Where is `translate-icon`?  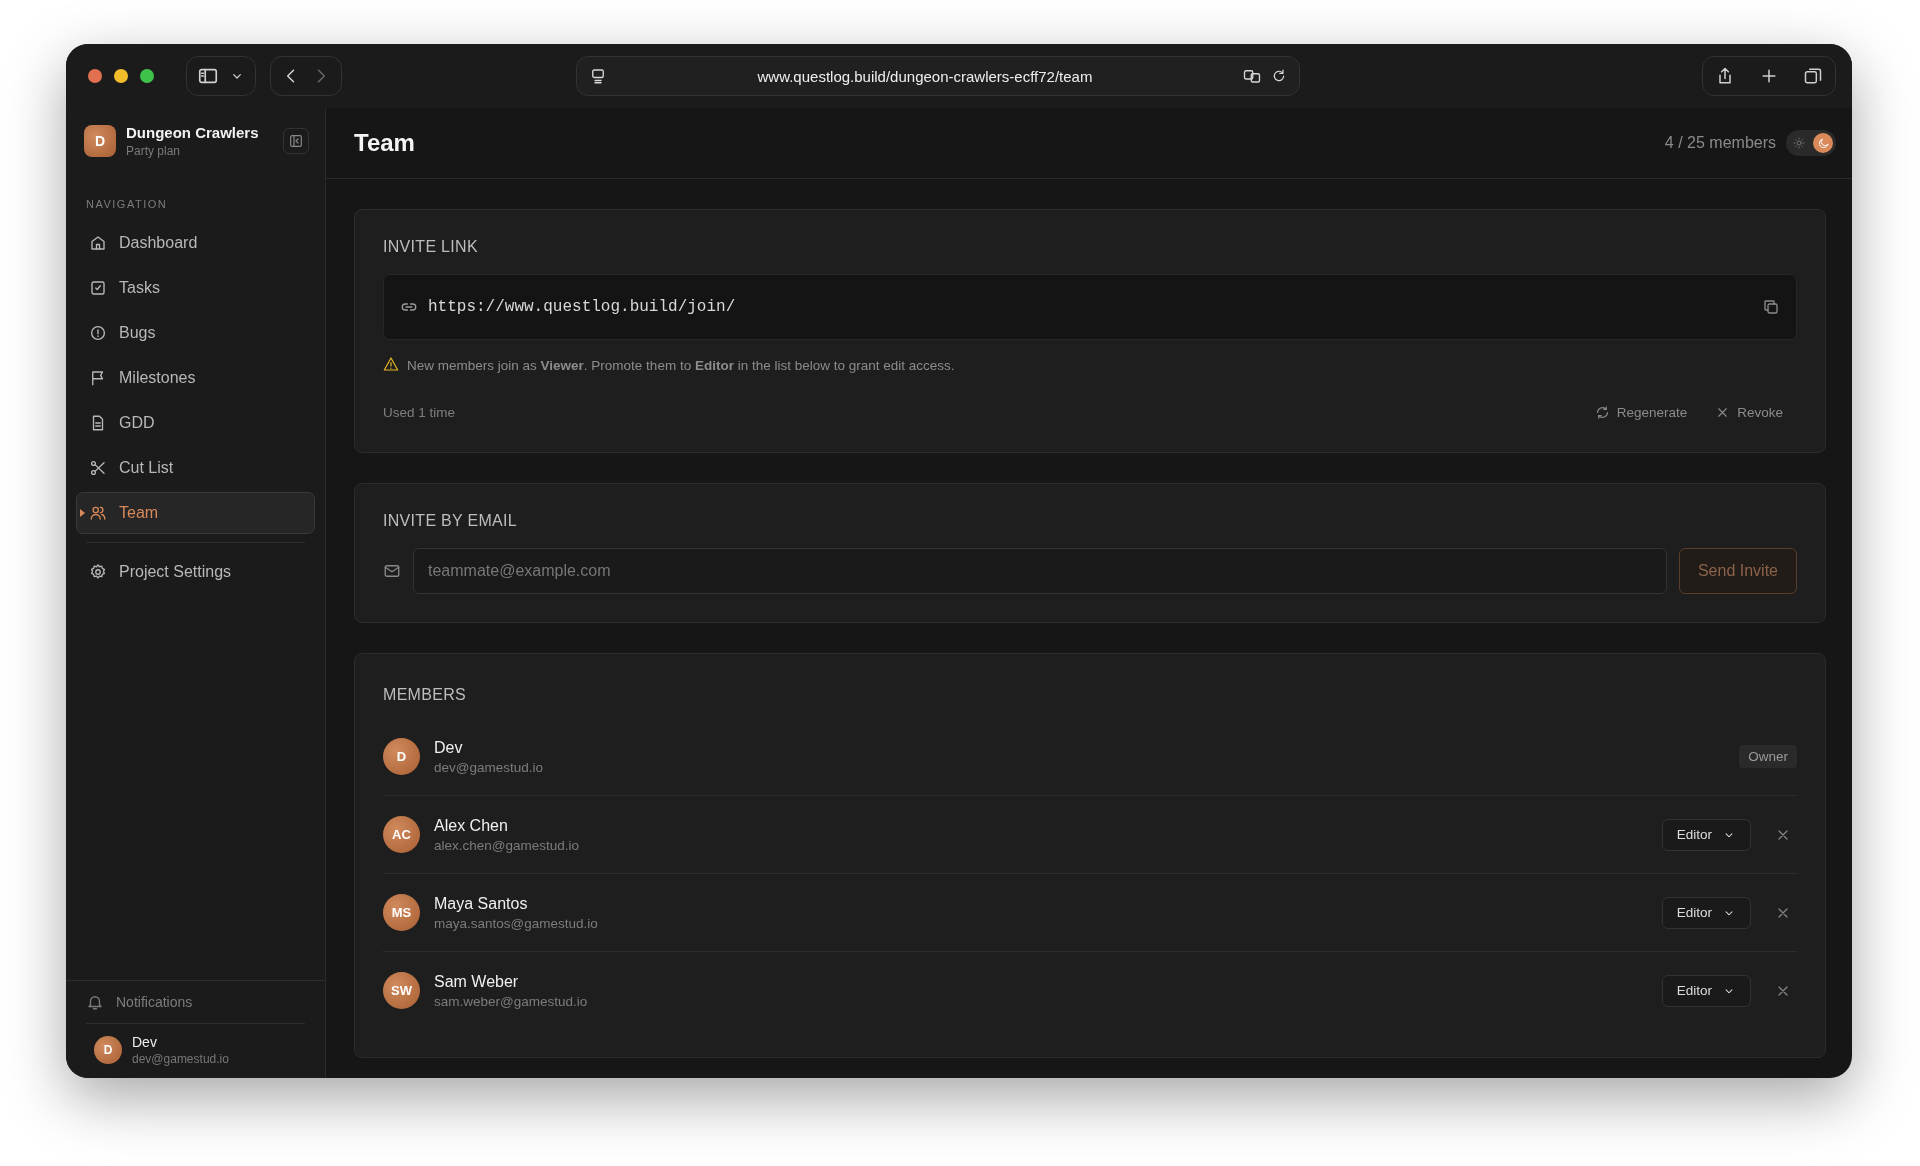 translate-icon is located at coordinates (1252, 76).